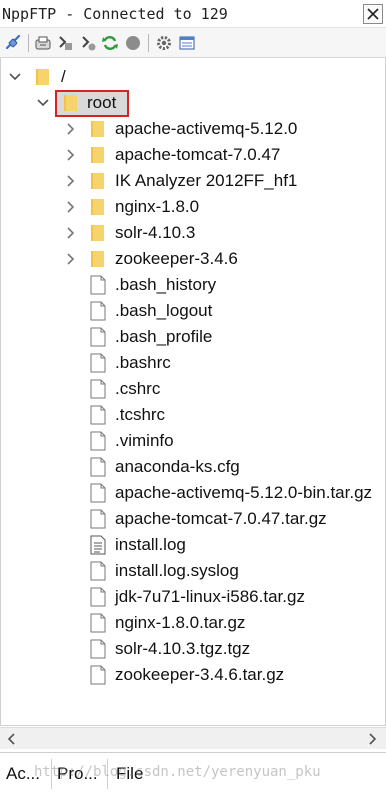  I want to click on horizontal-scrollbar, so click(193, 738).